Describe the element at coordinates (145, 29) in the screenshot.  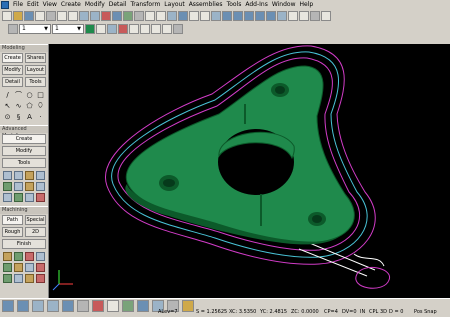
I see `spline-icon` at that location.